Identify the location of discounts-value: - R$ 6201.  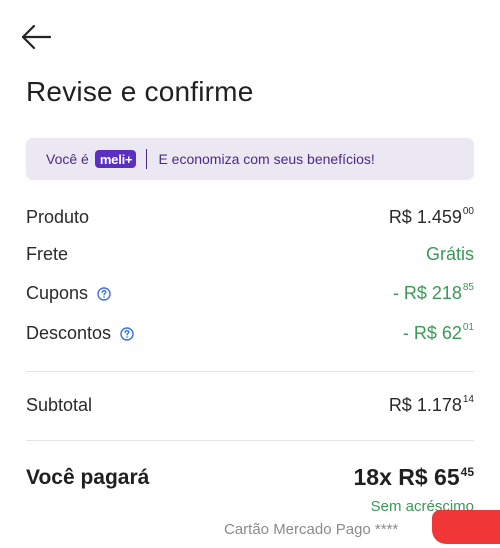
(438, 333).